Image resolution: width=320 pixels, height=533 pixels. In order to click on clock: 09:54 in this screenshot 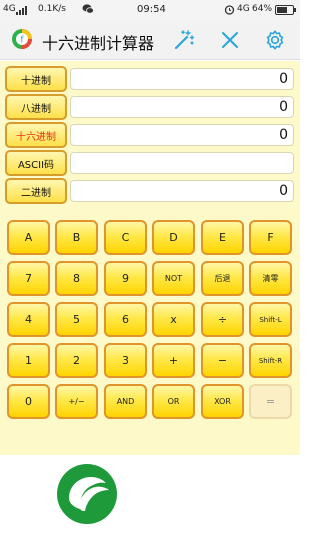, I will do `click(151, 9)`.